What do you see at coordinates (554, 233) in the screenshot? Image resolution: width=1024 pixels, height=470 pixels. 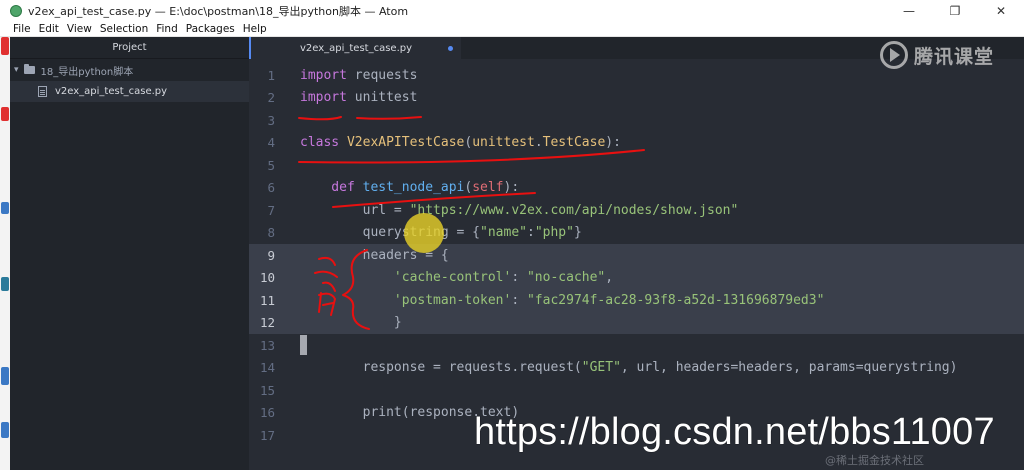 I see `code-token: "php"` at bounding box center [554, 233].